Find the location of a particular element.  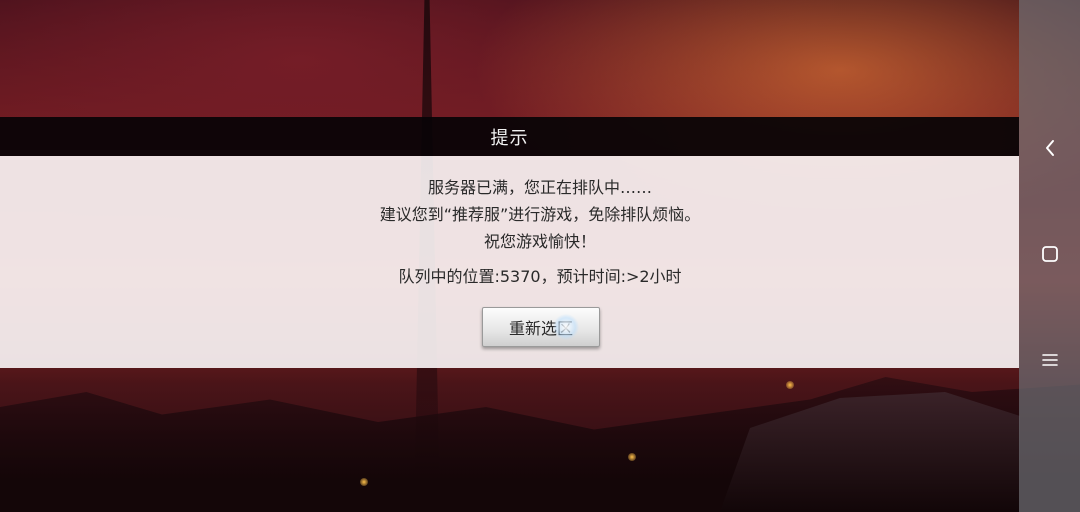

nav-back-button is located at coordinates (1049, 150).